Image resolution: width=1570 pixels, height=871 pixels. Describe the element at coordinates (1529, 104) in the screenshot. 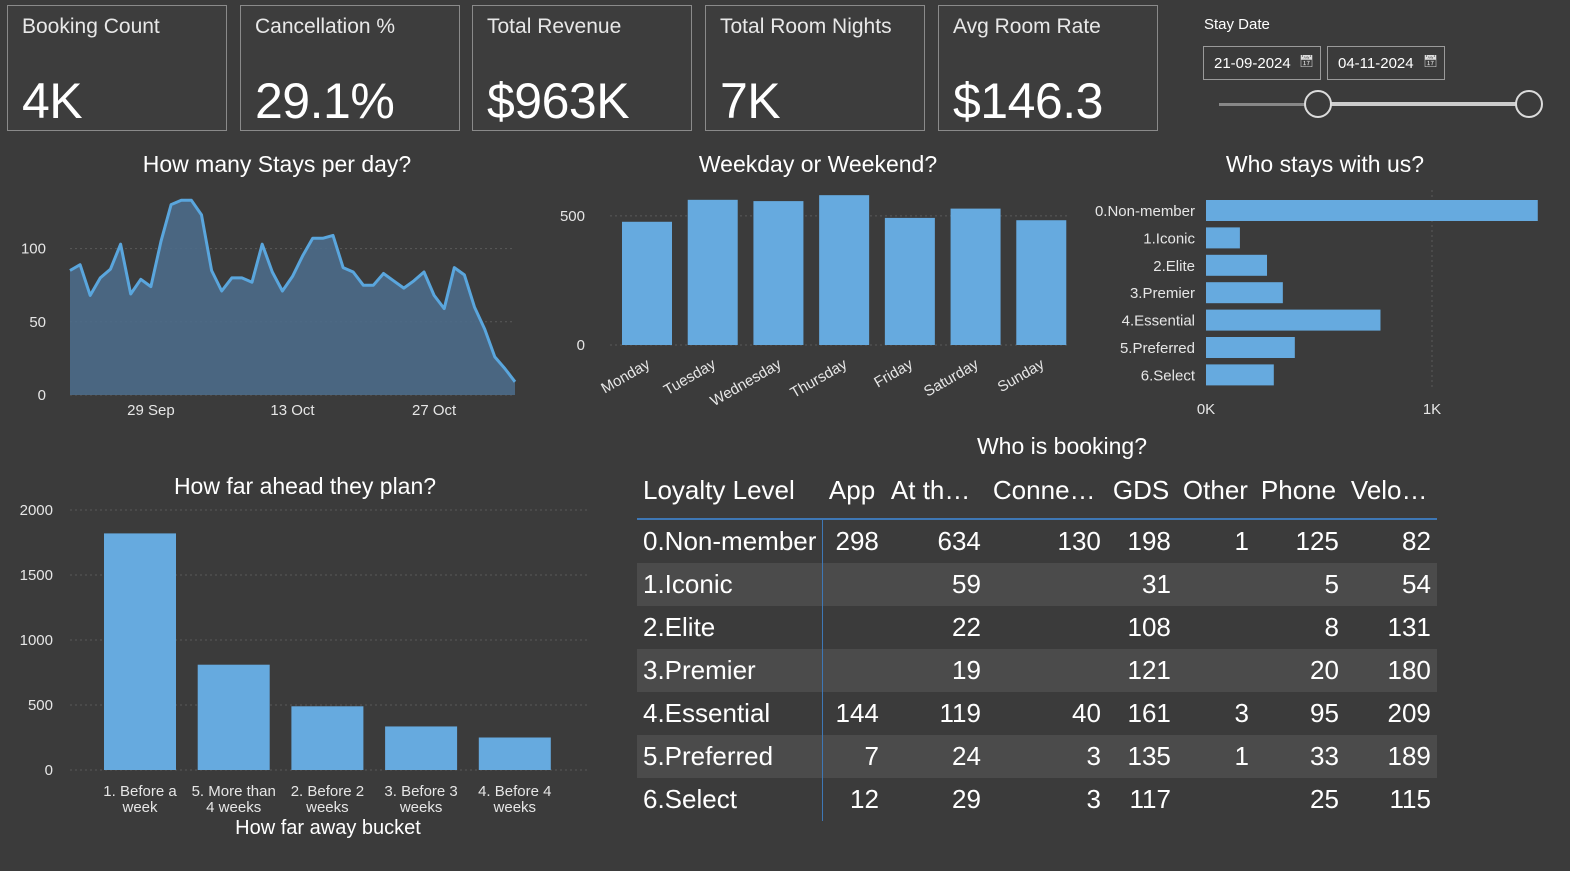

I see `slider-end-handle` at that location.